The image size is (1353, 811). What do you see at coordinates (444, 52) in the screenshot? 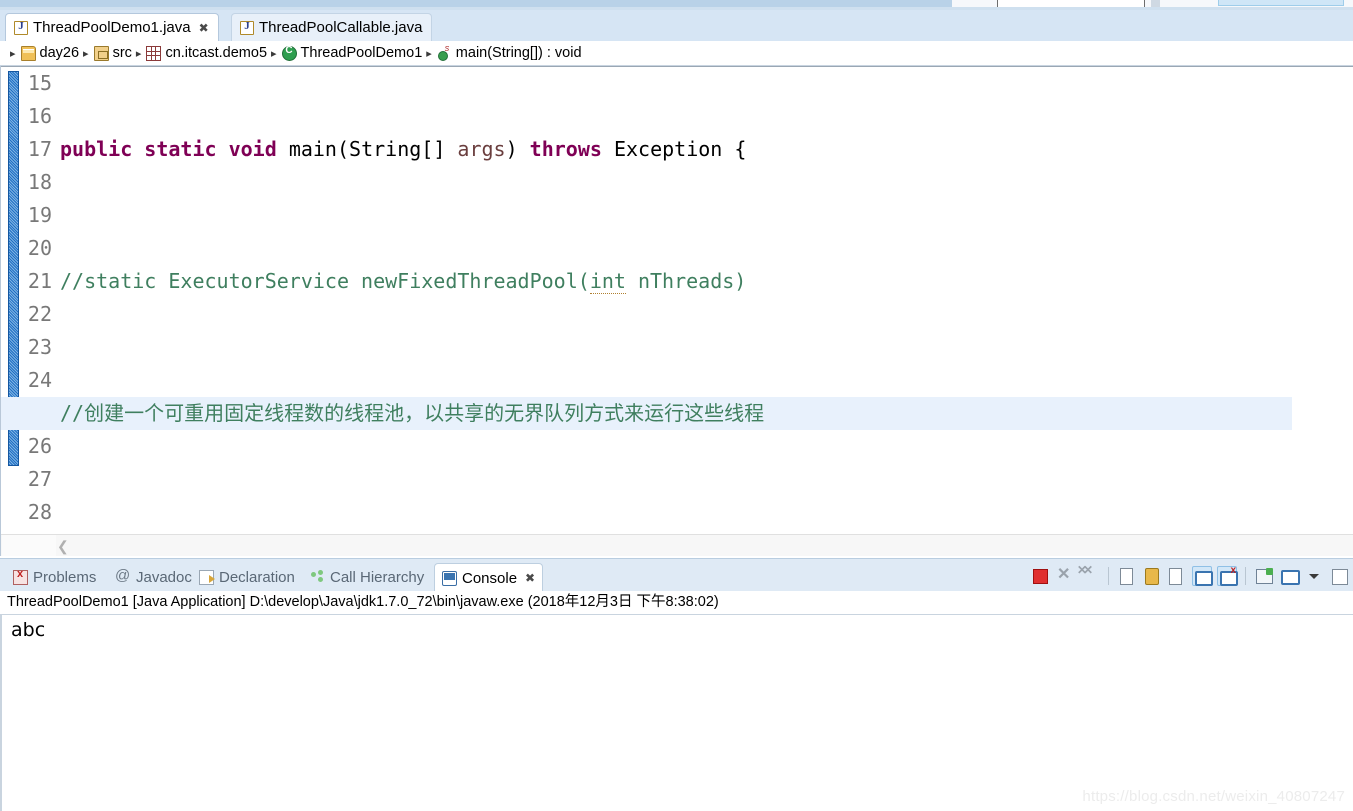
I see `method-icon` at bounding box center [444, 52].